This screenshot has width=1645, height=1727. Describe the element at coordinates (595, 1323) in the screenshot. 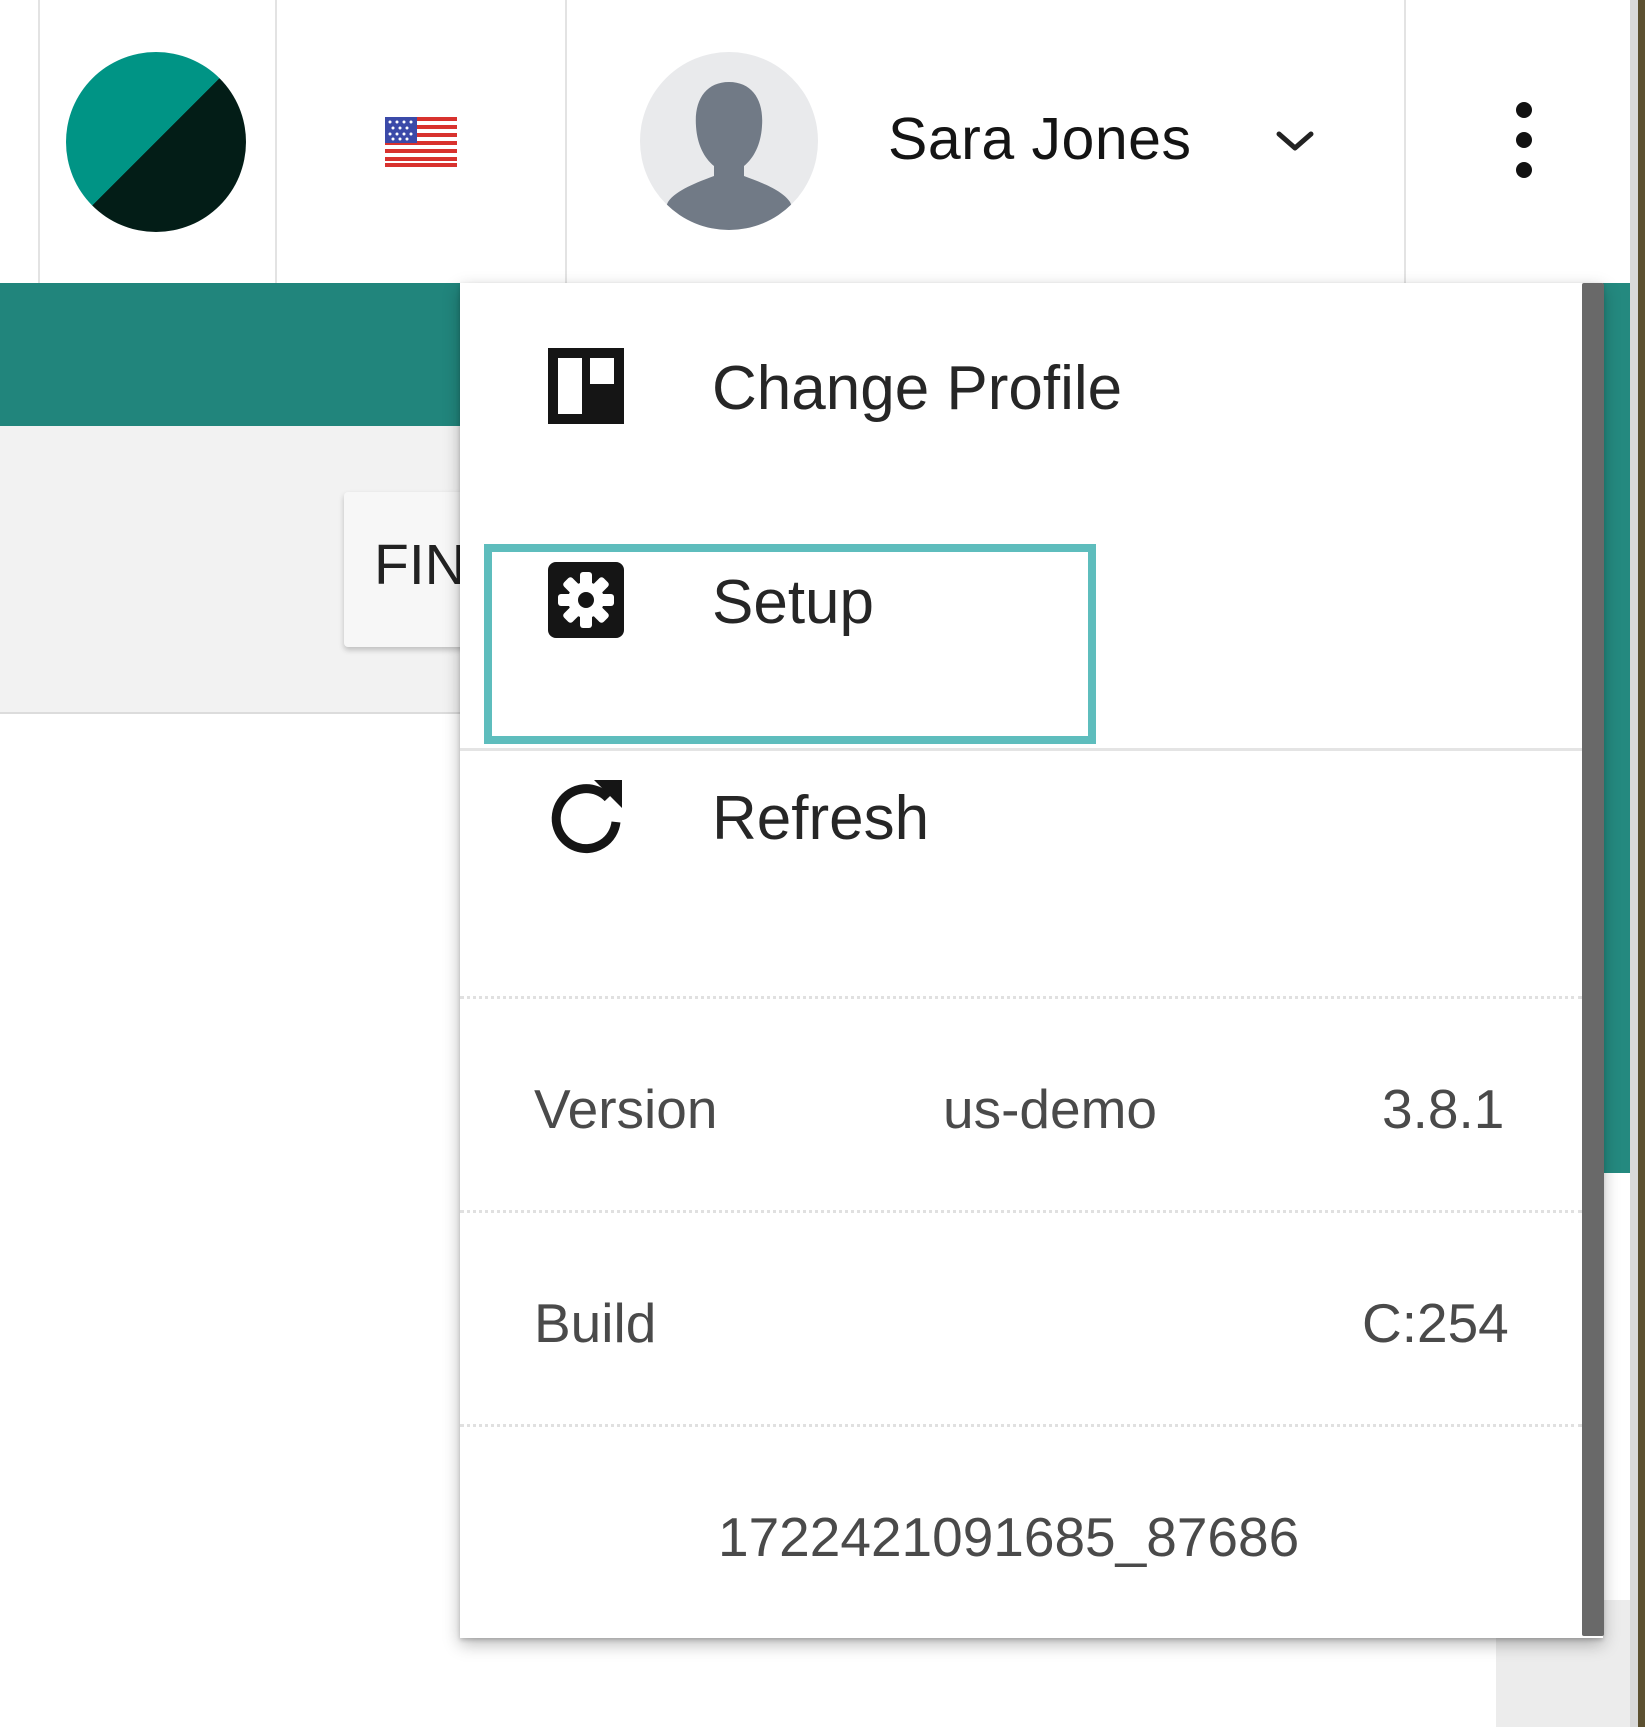

I see `build-label: Build` at that location.